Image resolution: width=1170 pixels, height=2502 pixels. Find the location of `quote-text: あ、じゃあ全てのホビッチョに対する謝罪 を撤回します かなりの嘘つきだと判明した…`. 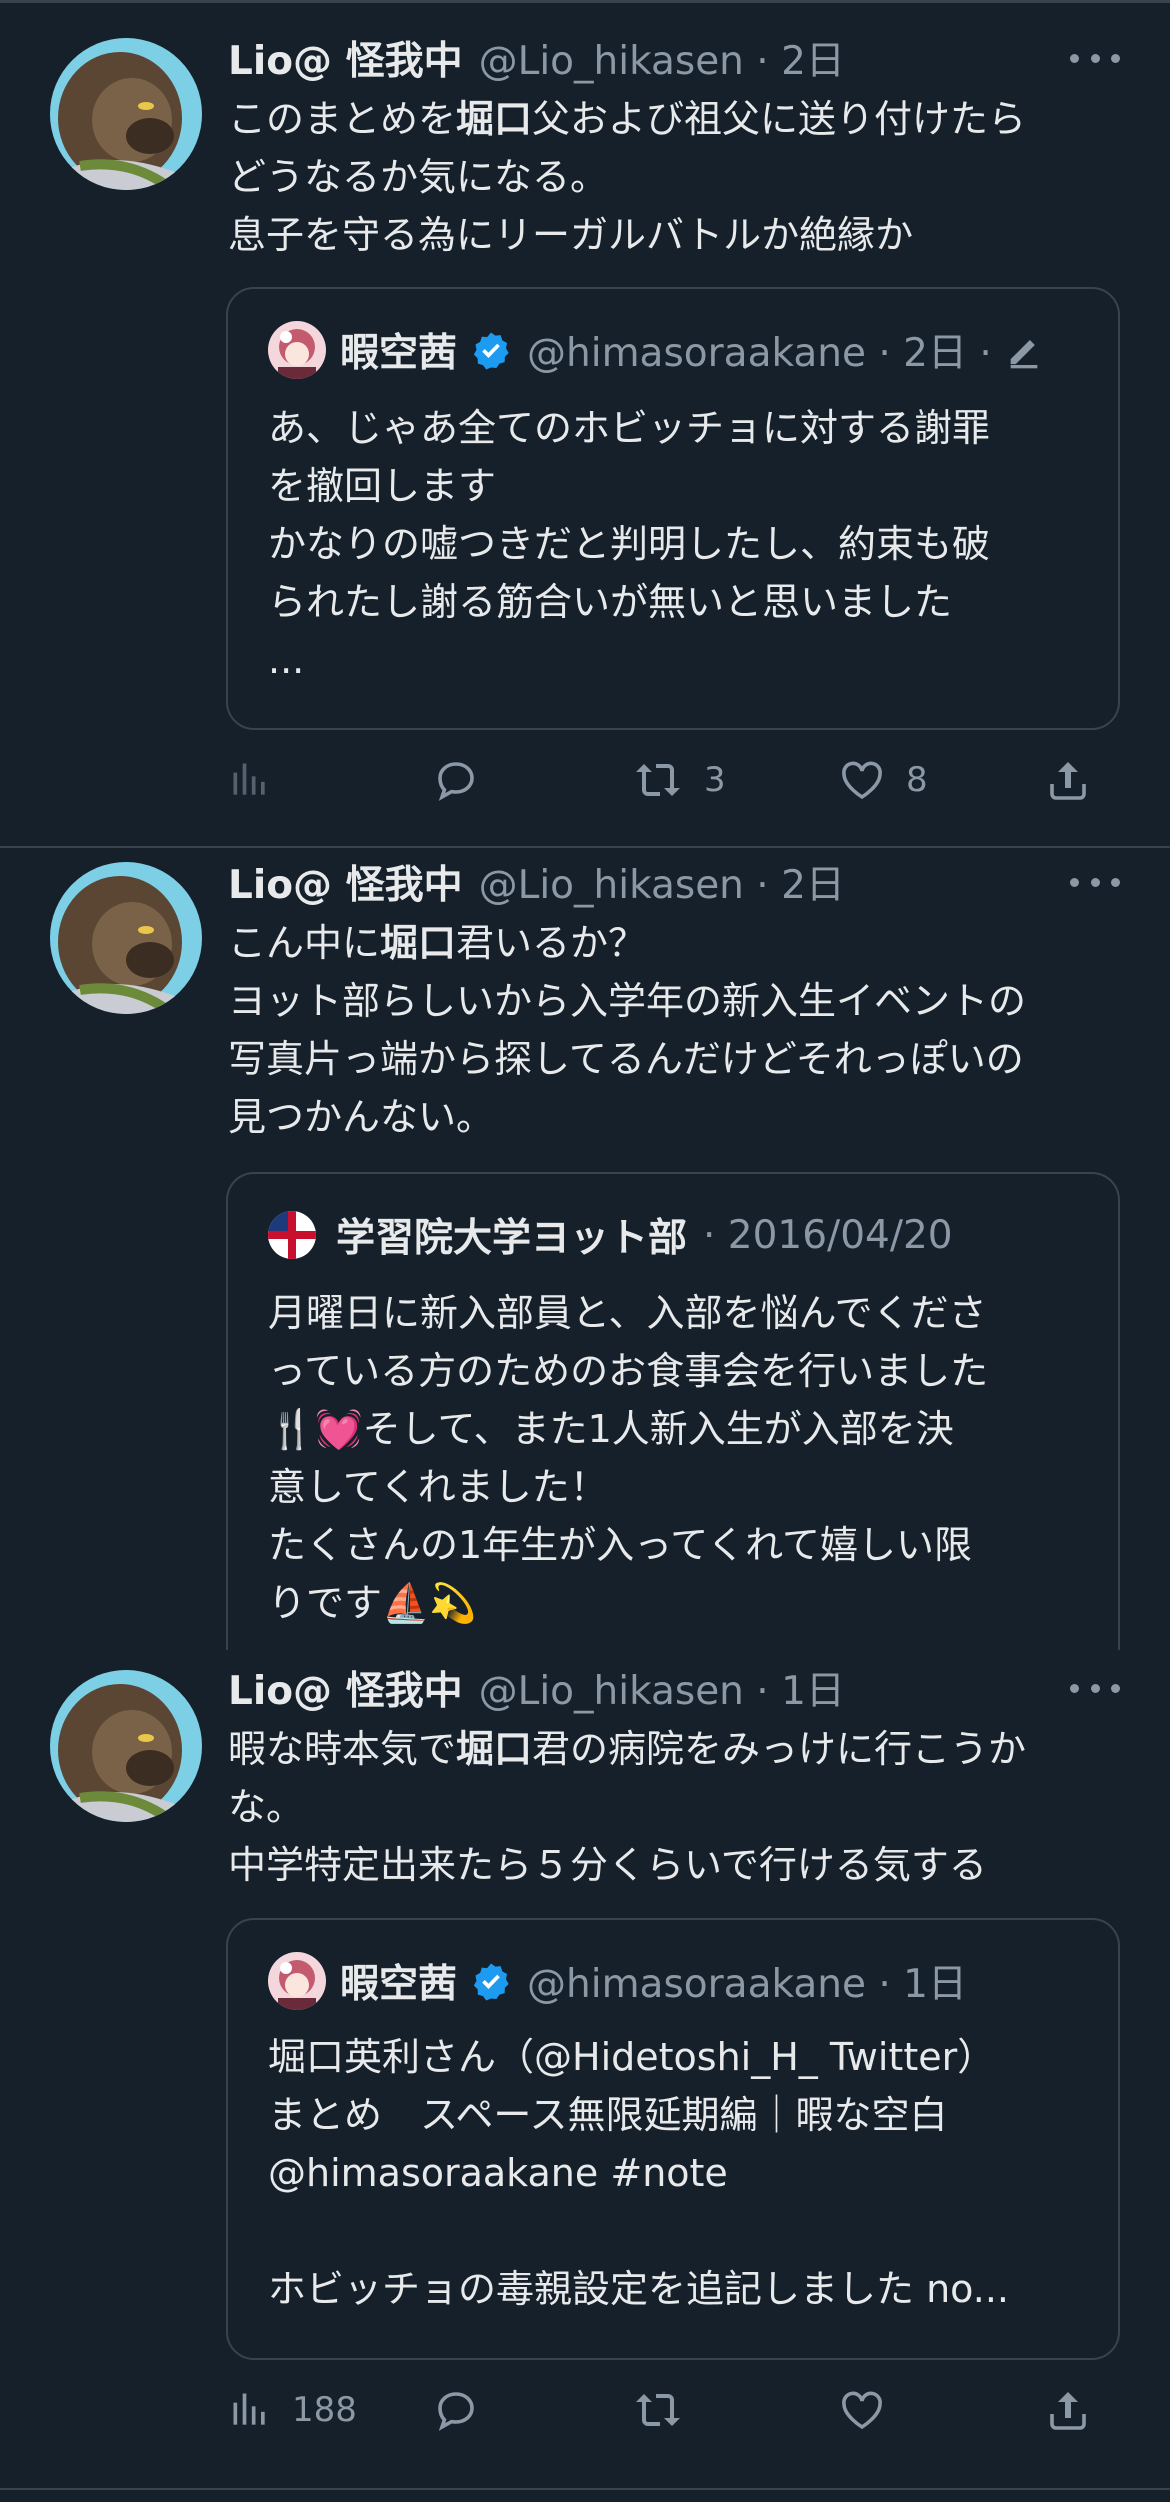

quote-text: あ、じゃあ全てのホビッチョに対する謝罪 を撤回します かなりの嘘つきだと判明した… is located at coordinates (629, 544).